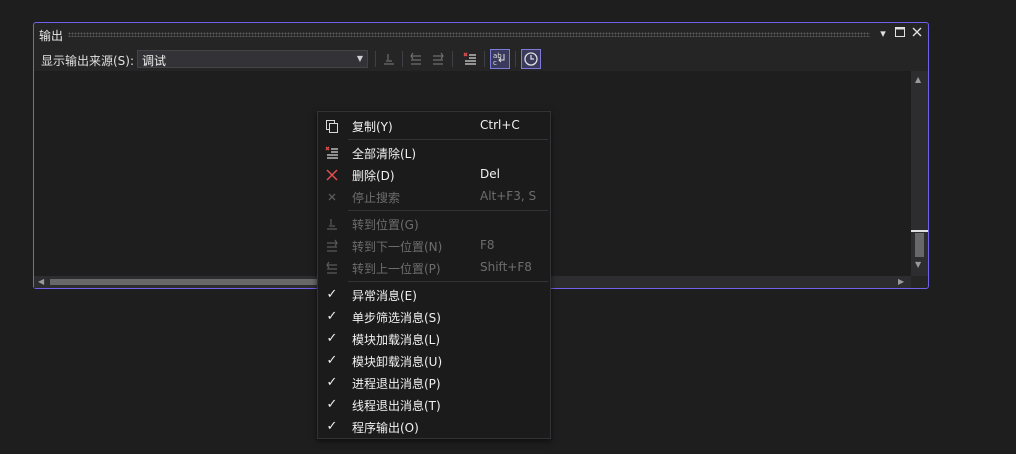  Describe the element at coordinates (434, 175) in the screenshot. I see `menu-item-delete: 删除(D) Del` at that location.